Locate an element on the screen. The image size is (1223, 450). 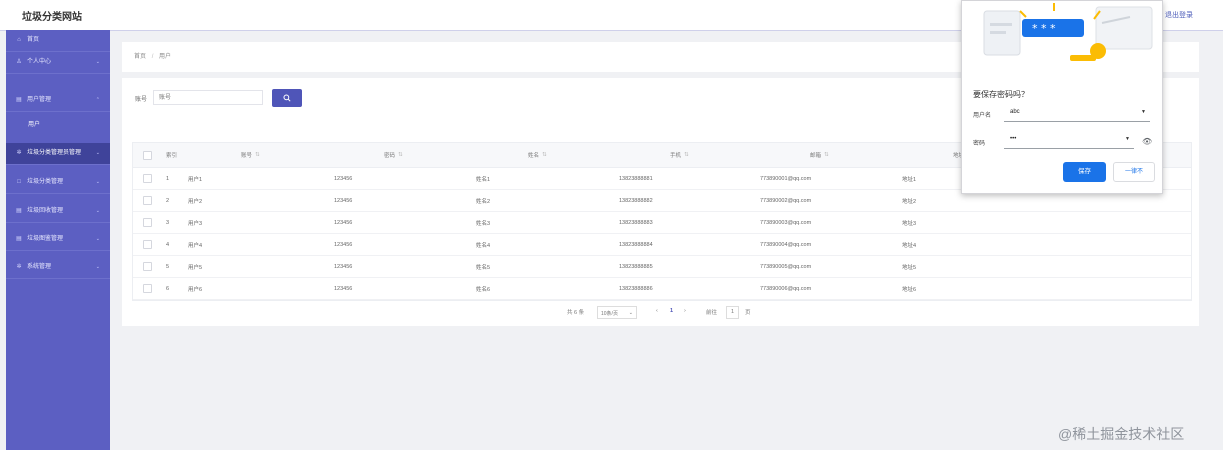
column-header-phone: 手机 ⇅ is located at coordinates (679, 155).